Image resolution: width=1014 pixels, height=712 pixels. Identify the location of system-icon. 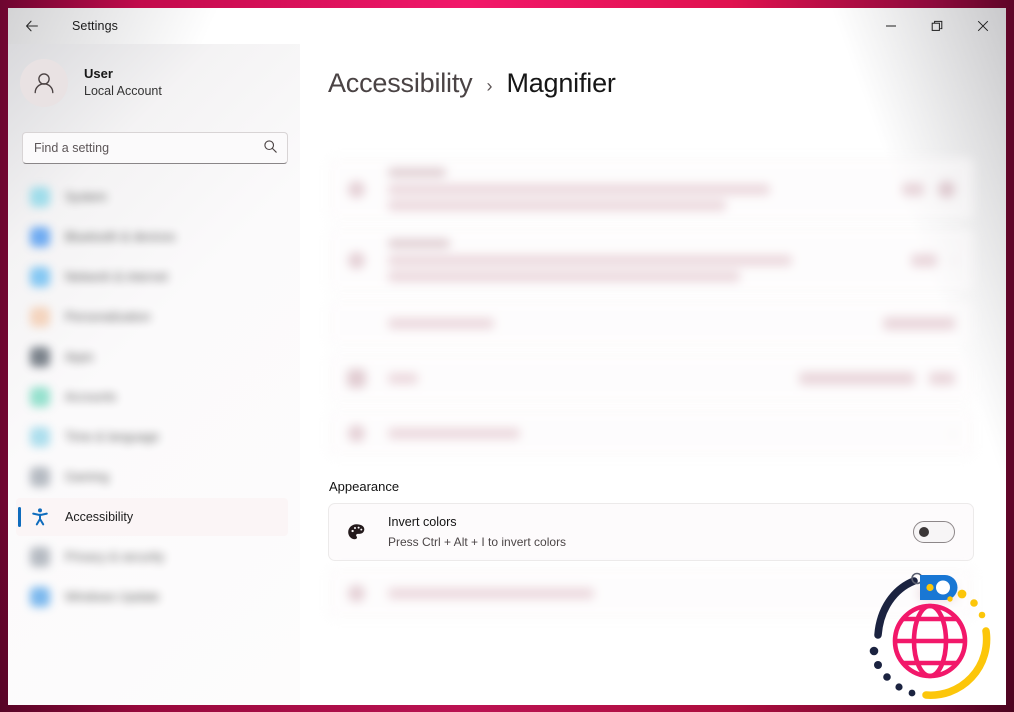
(40, 197).